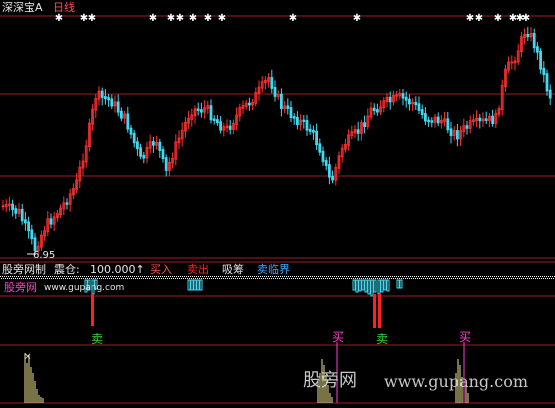 The width and height of the screenshot is (555, 408). Describe the element at coordinates (24, 269) in the screenshot. I see `indicator-name: 股旁网制` at that location.